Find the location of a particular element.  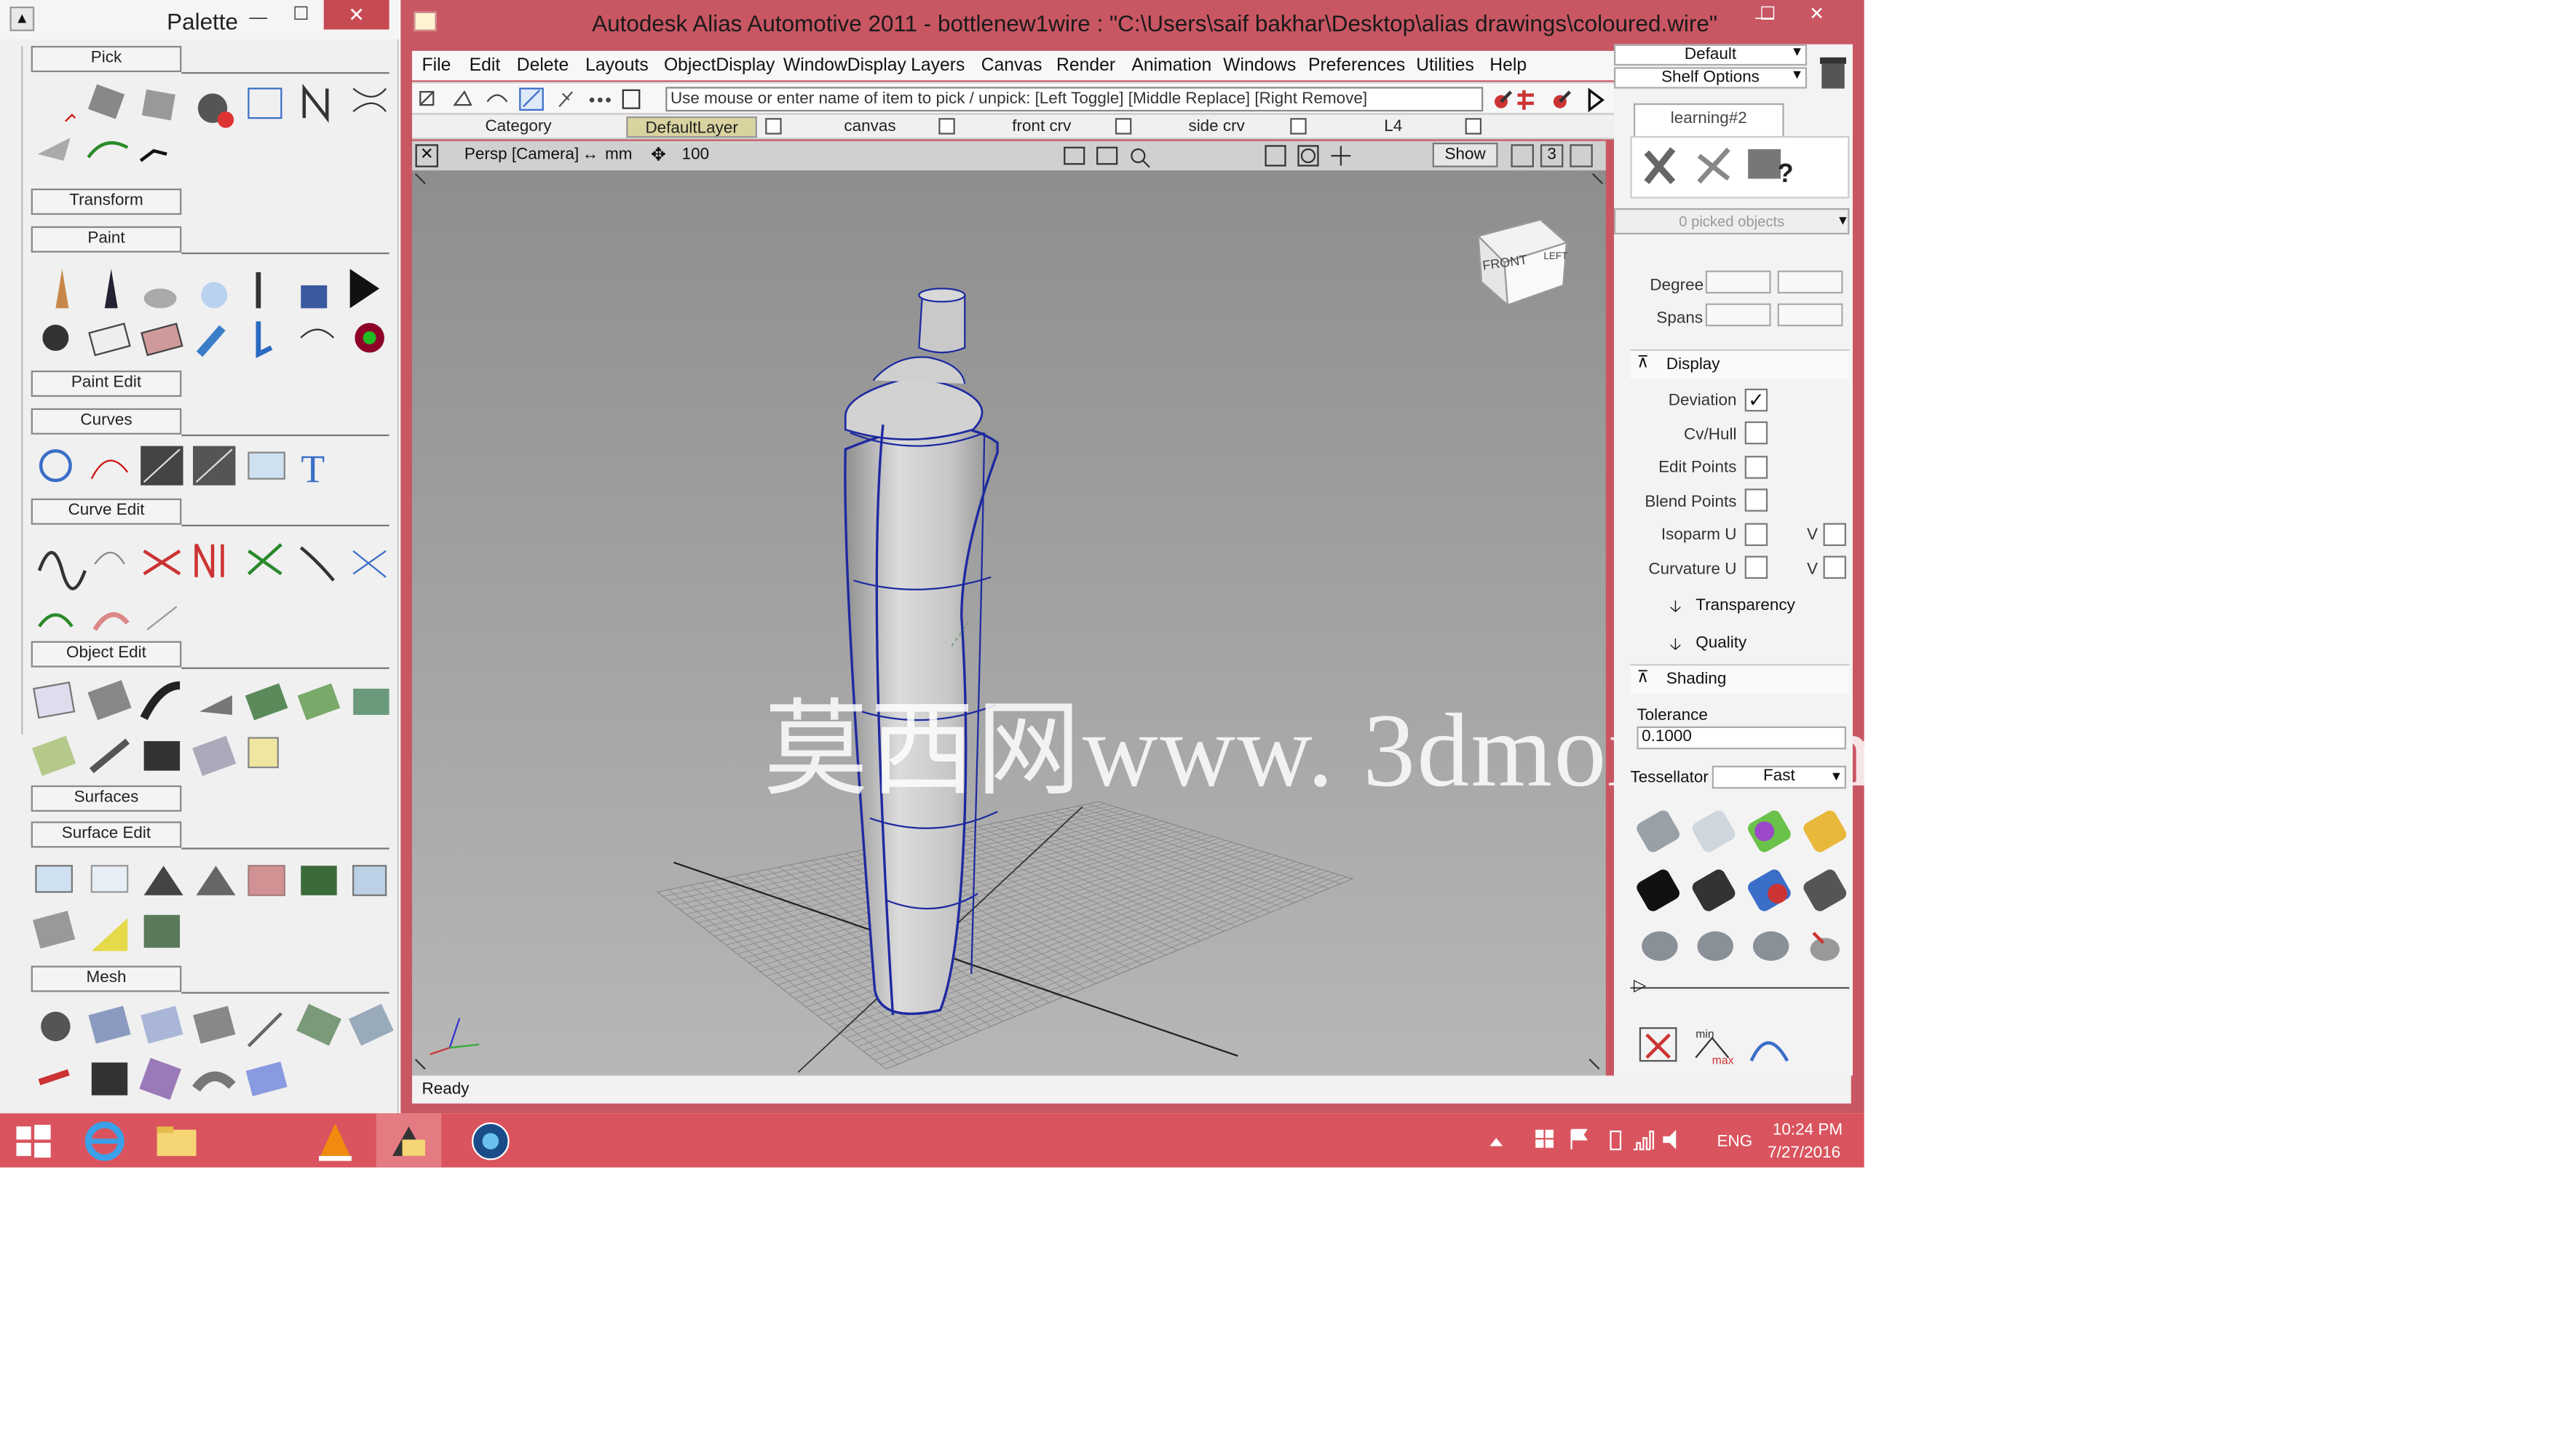

palette-menu-icon: ▲ is located at coordinates (22, 19).